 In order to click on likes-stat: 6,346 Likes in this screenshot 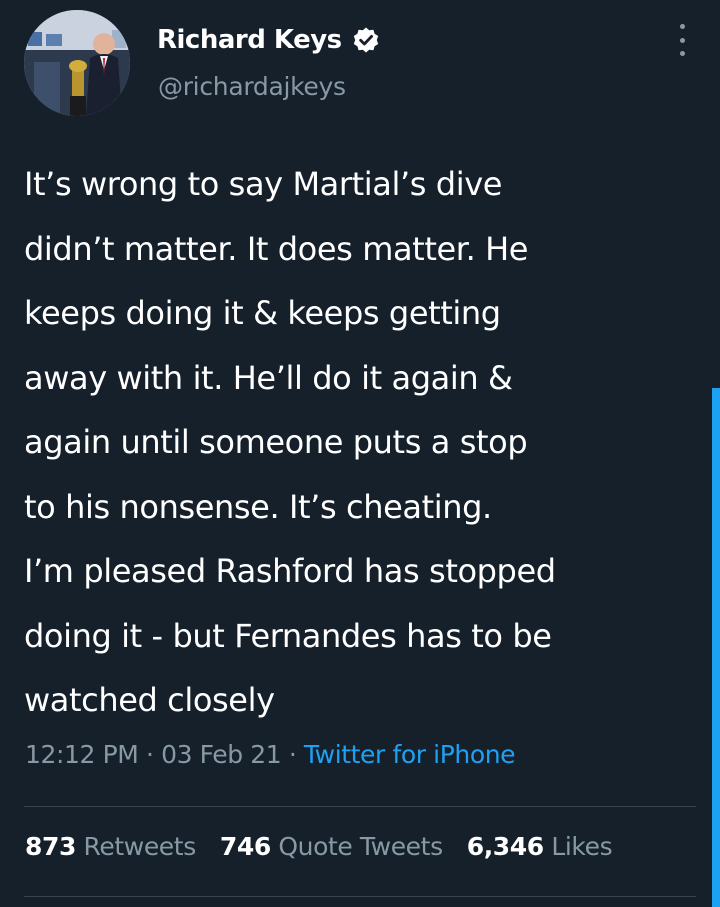, I will do `click(540, 846)`.